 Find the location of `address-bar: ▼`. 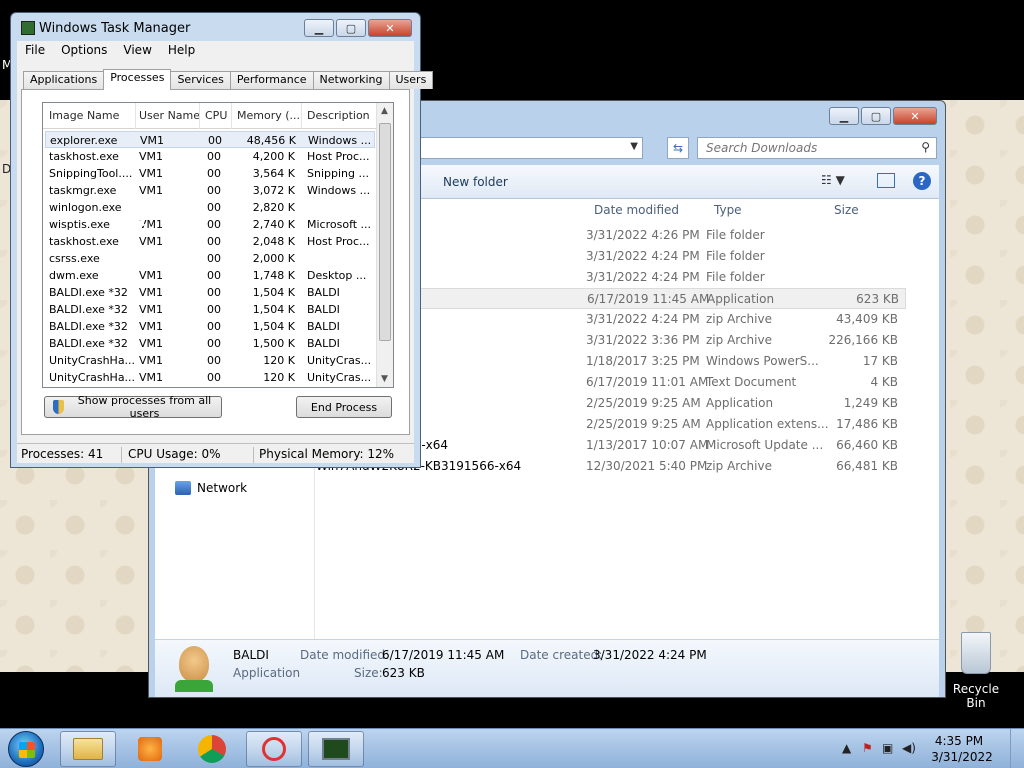

address-bar: ▼ is located at coordinates (521, 148).